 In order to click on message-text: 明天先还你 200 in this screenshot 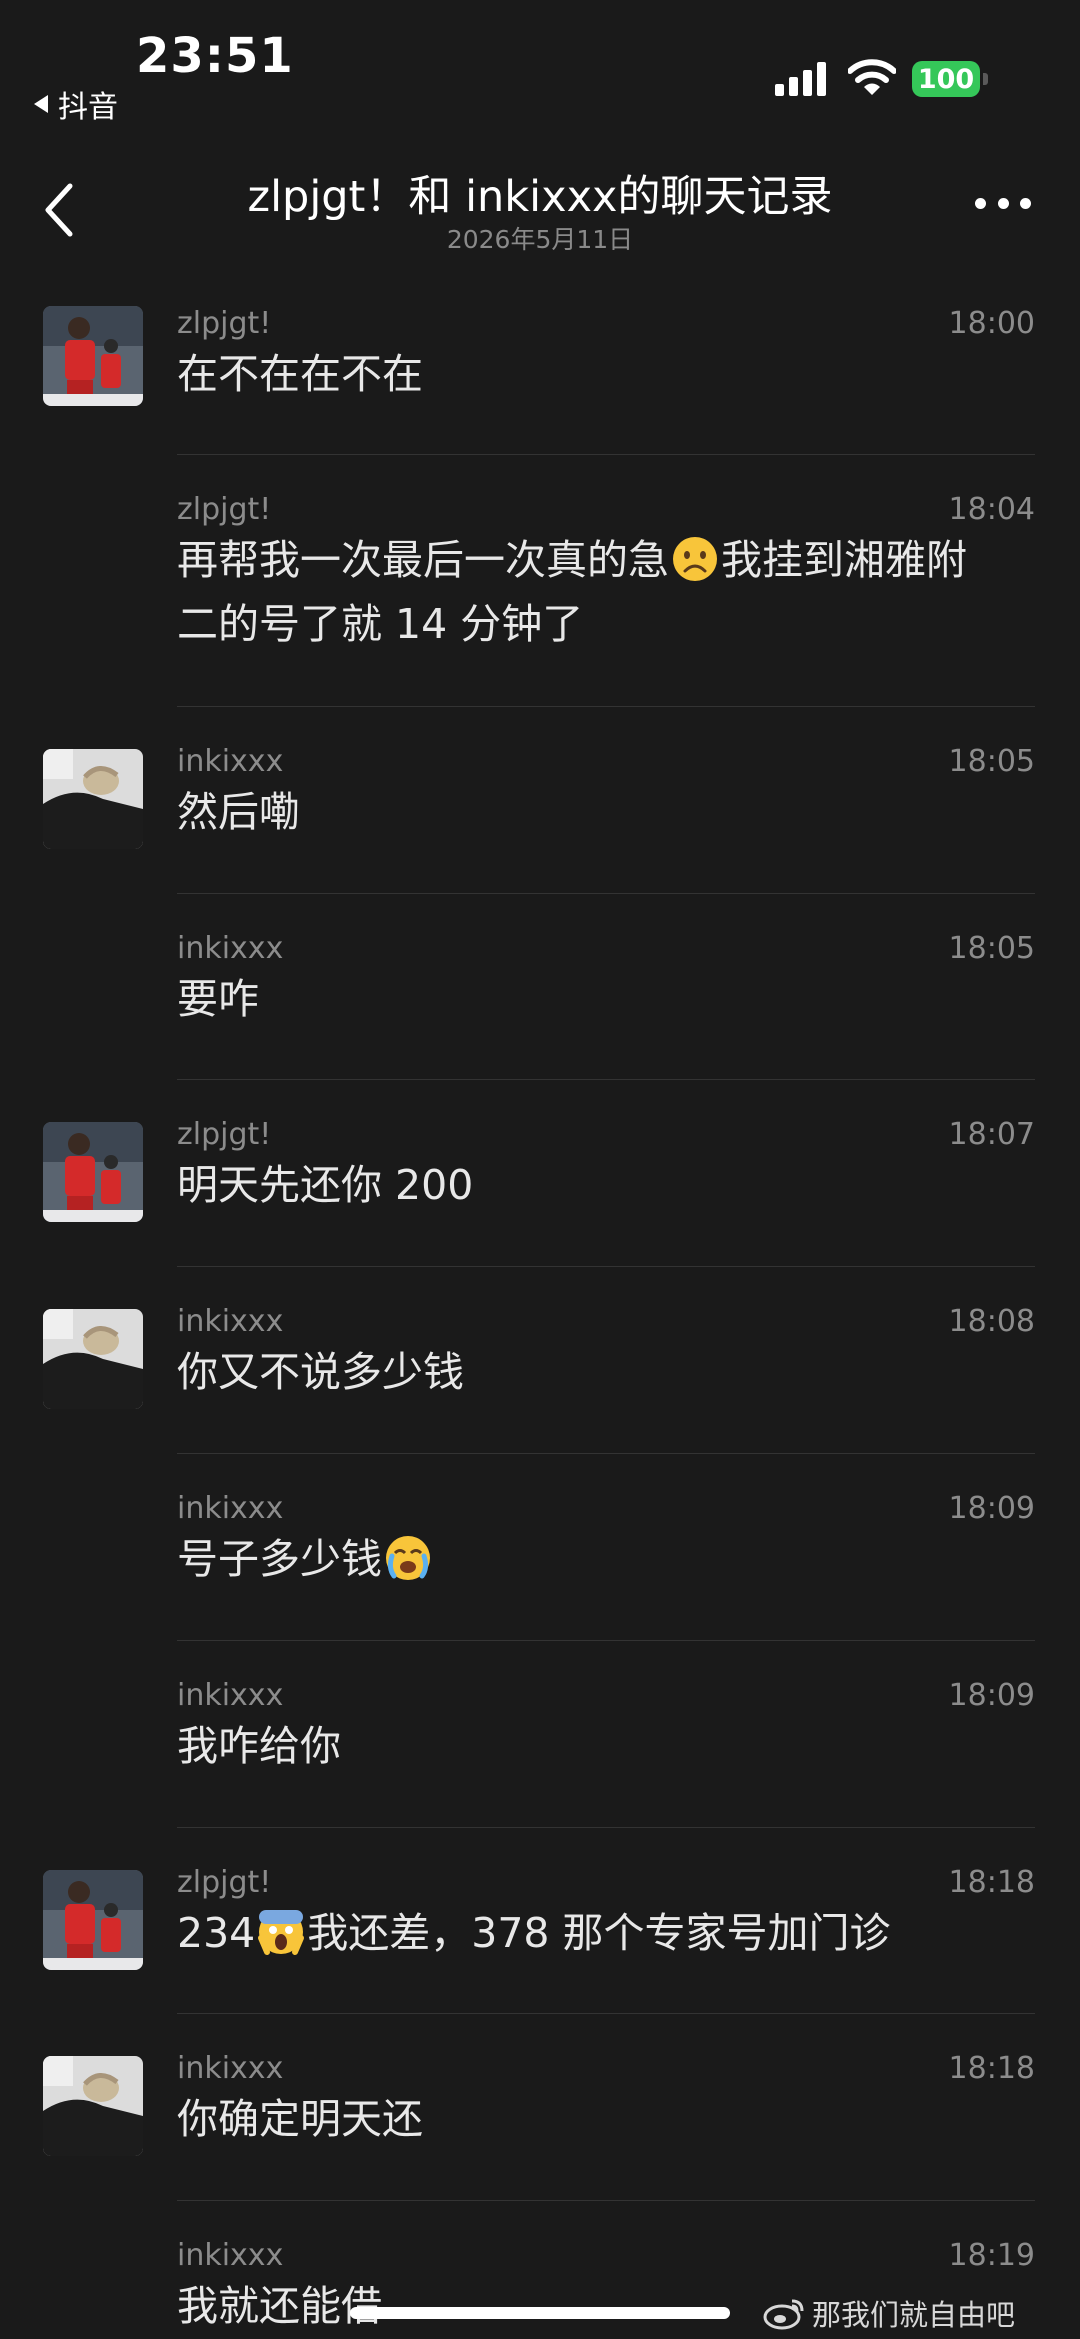, I will do `click(325, 1185)`.